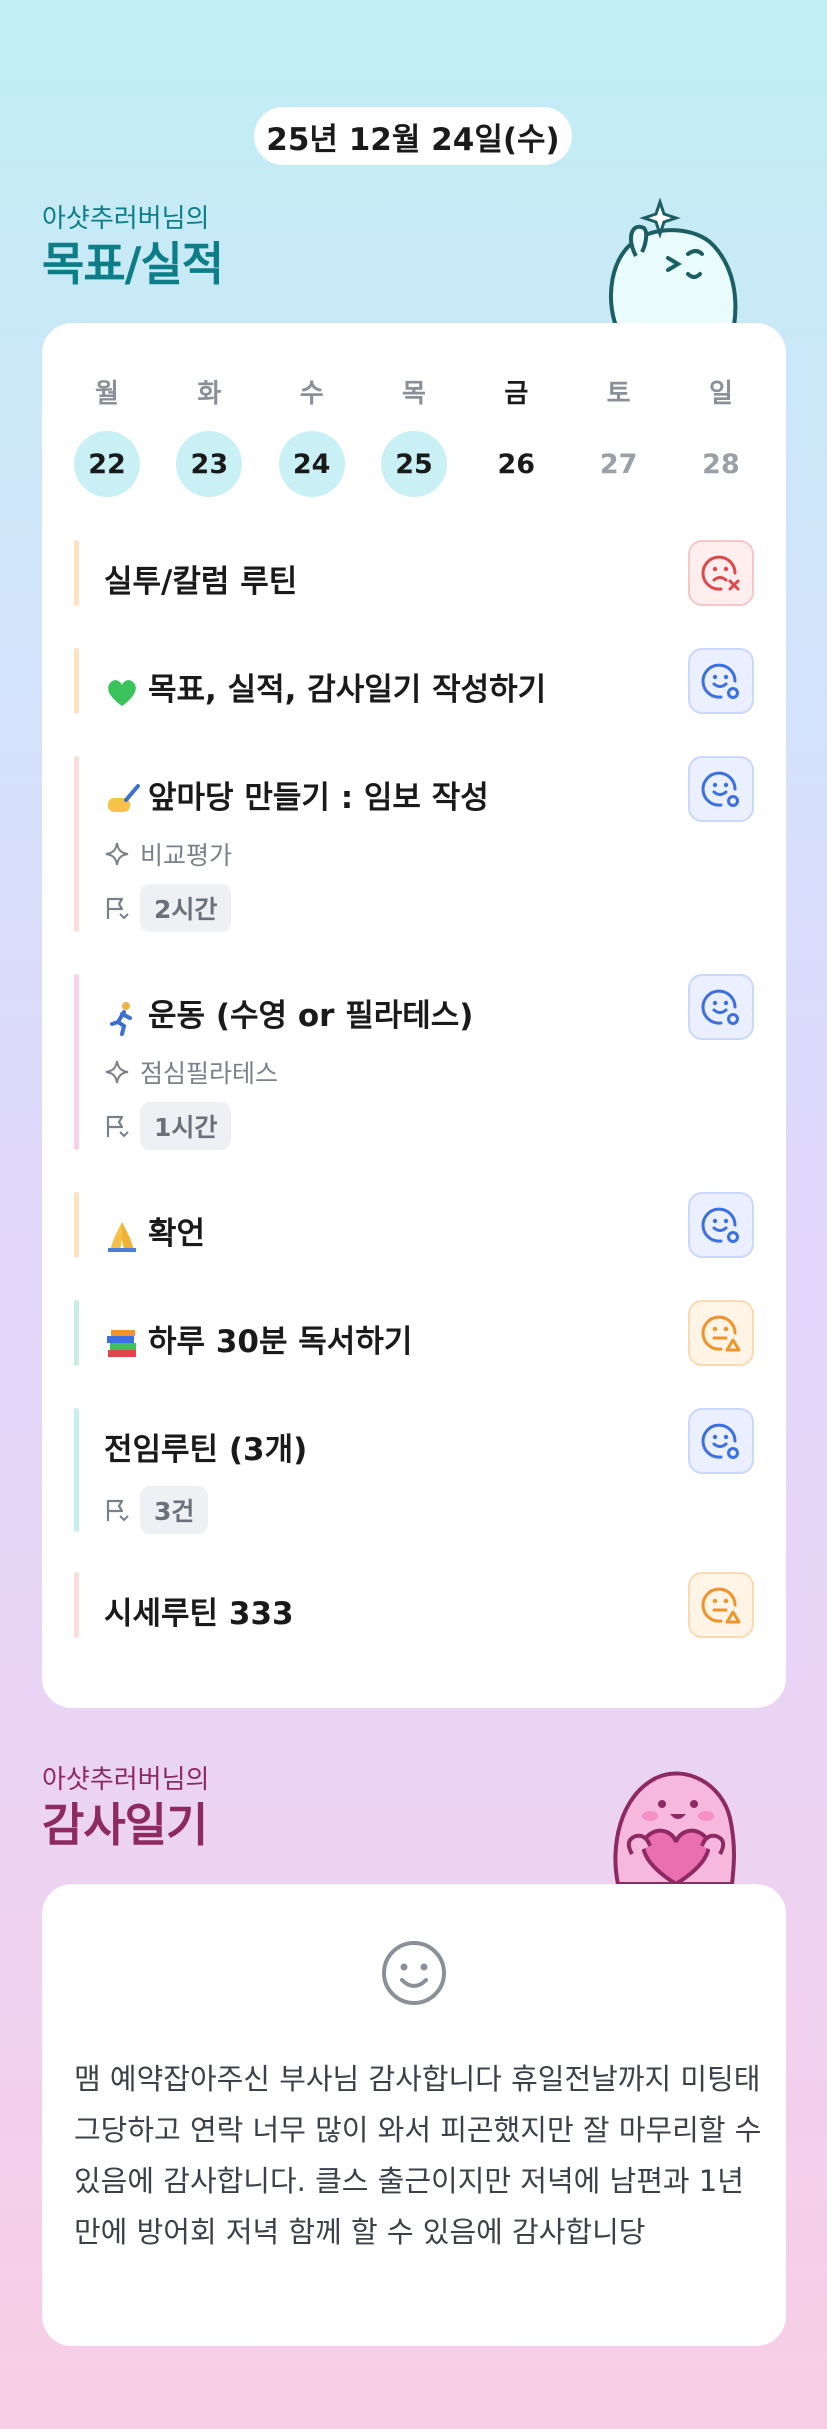  I want to click on task-item: 하루 30분 독서하기, so click(414, 1333).